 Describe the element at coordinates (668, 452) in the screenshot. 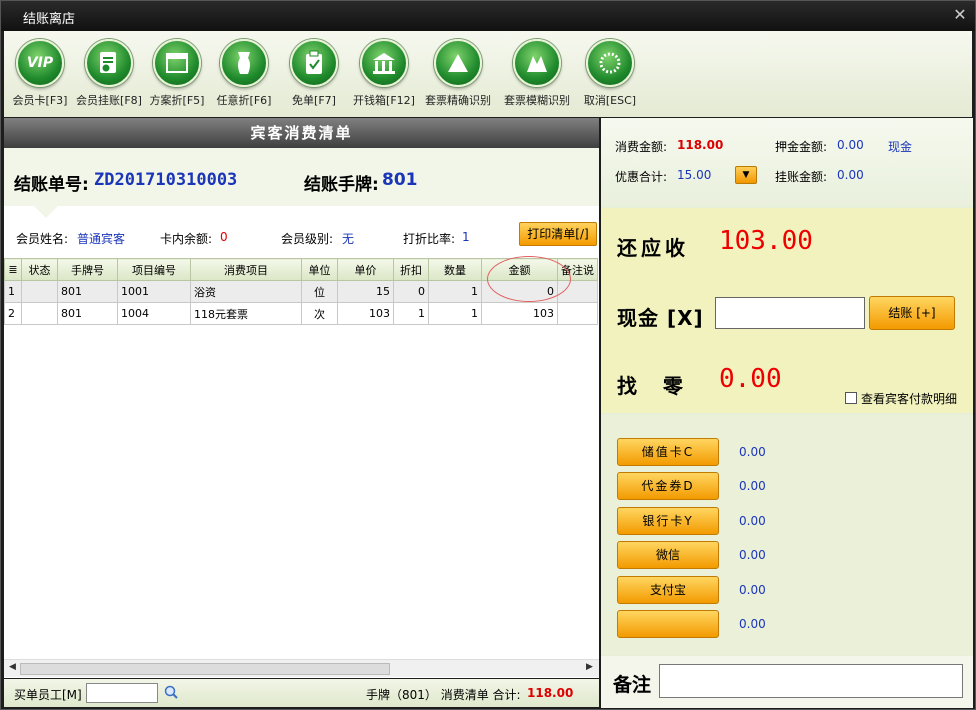

I see `stored-card-button: 储值卡C` at that location.